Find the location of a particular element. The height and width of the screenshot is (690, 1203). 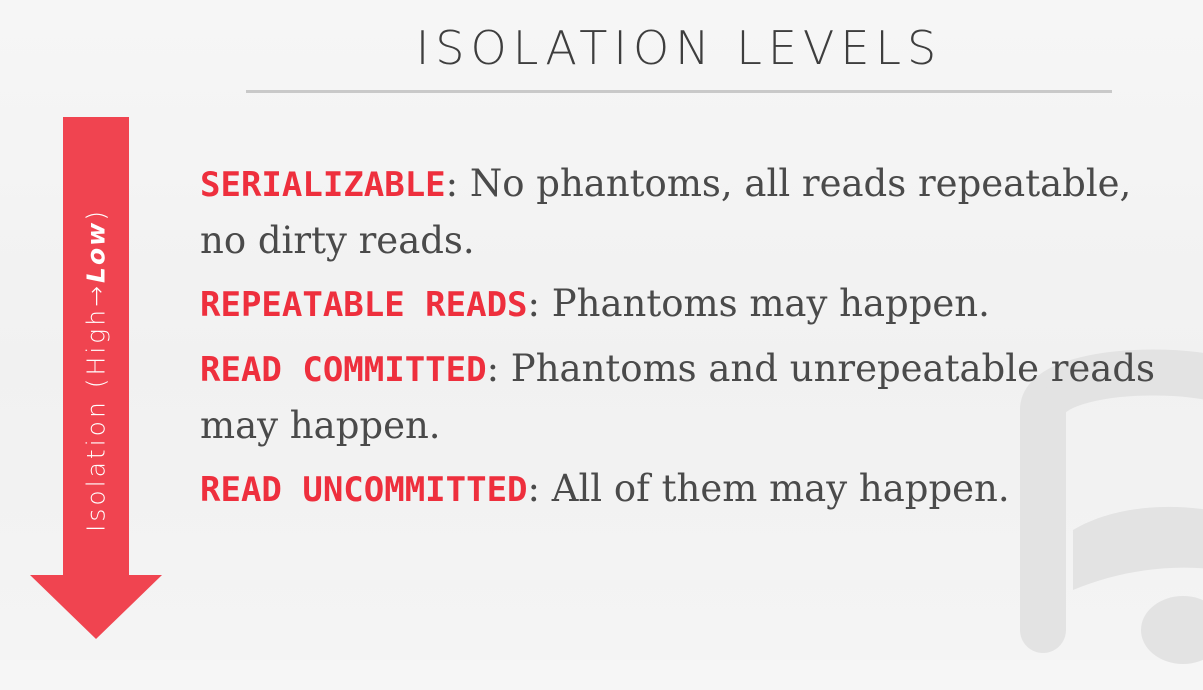

slide-title: ISOLATION LEVELS is located at coordinates (679, 48).